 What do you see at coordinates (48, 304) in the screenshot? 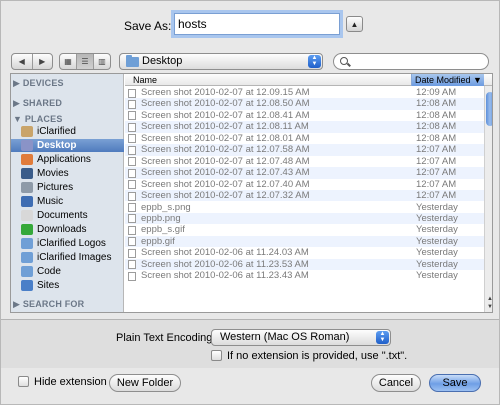
I see `sidebar-section-search-for: ▶ SEARCH FOR` at bounding box center [48, 304].